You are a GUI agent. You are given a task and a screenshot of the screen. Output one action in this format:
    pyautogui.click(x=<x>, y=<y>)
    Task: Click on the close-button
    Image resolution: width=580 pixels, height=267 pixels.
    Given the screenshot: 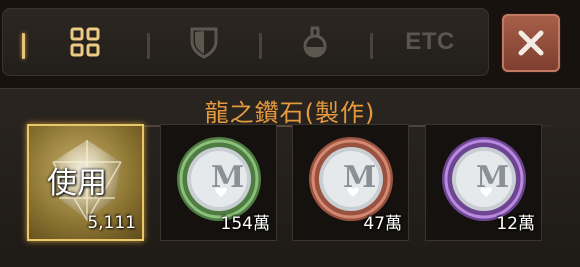 What is the action you would take?
    pyautogui.click(x=531, y=43)
    